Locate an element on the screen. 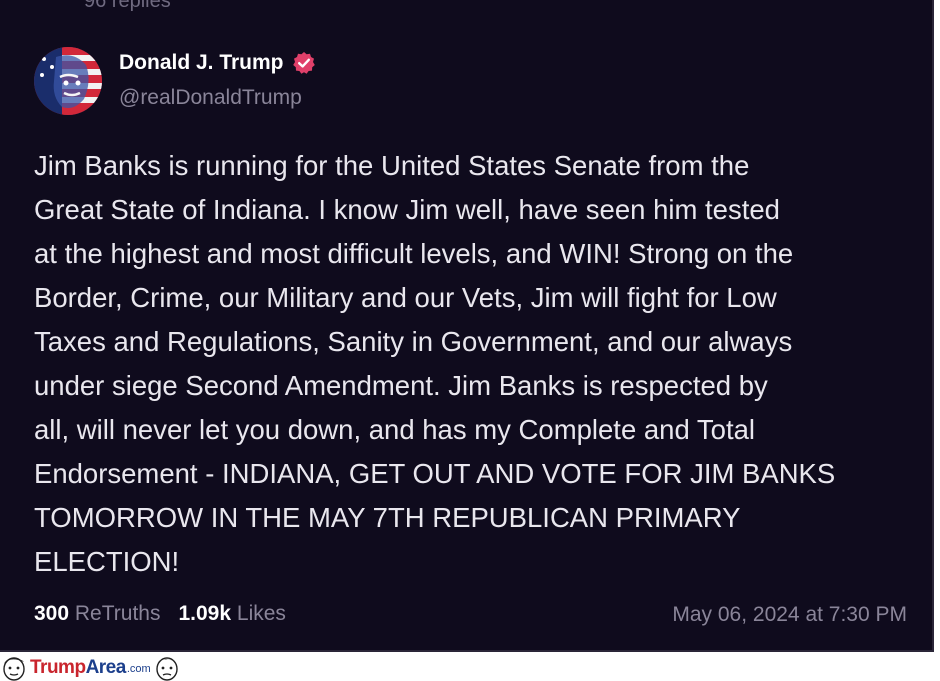 The height and width of the screenshot is (681, 940). author-handle: @realDonaldTrump is located at coordinates (210, 98).